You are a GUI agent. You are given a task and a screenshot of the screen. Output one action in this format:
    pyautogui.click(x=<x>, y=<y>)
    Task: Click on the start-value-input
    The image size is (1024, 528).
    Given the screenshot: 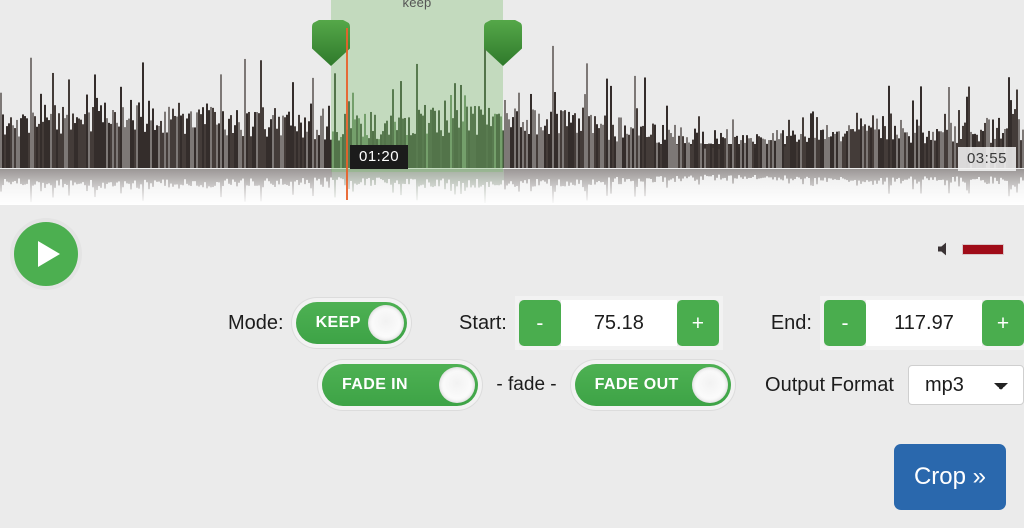 What is the action you would take?
    pyautogui.click(x=618, y=323)
    